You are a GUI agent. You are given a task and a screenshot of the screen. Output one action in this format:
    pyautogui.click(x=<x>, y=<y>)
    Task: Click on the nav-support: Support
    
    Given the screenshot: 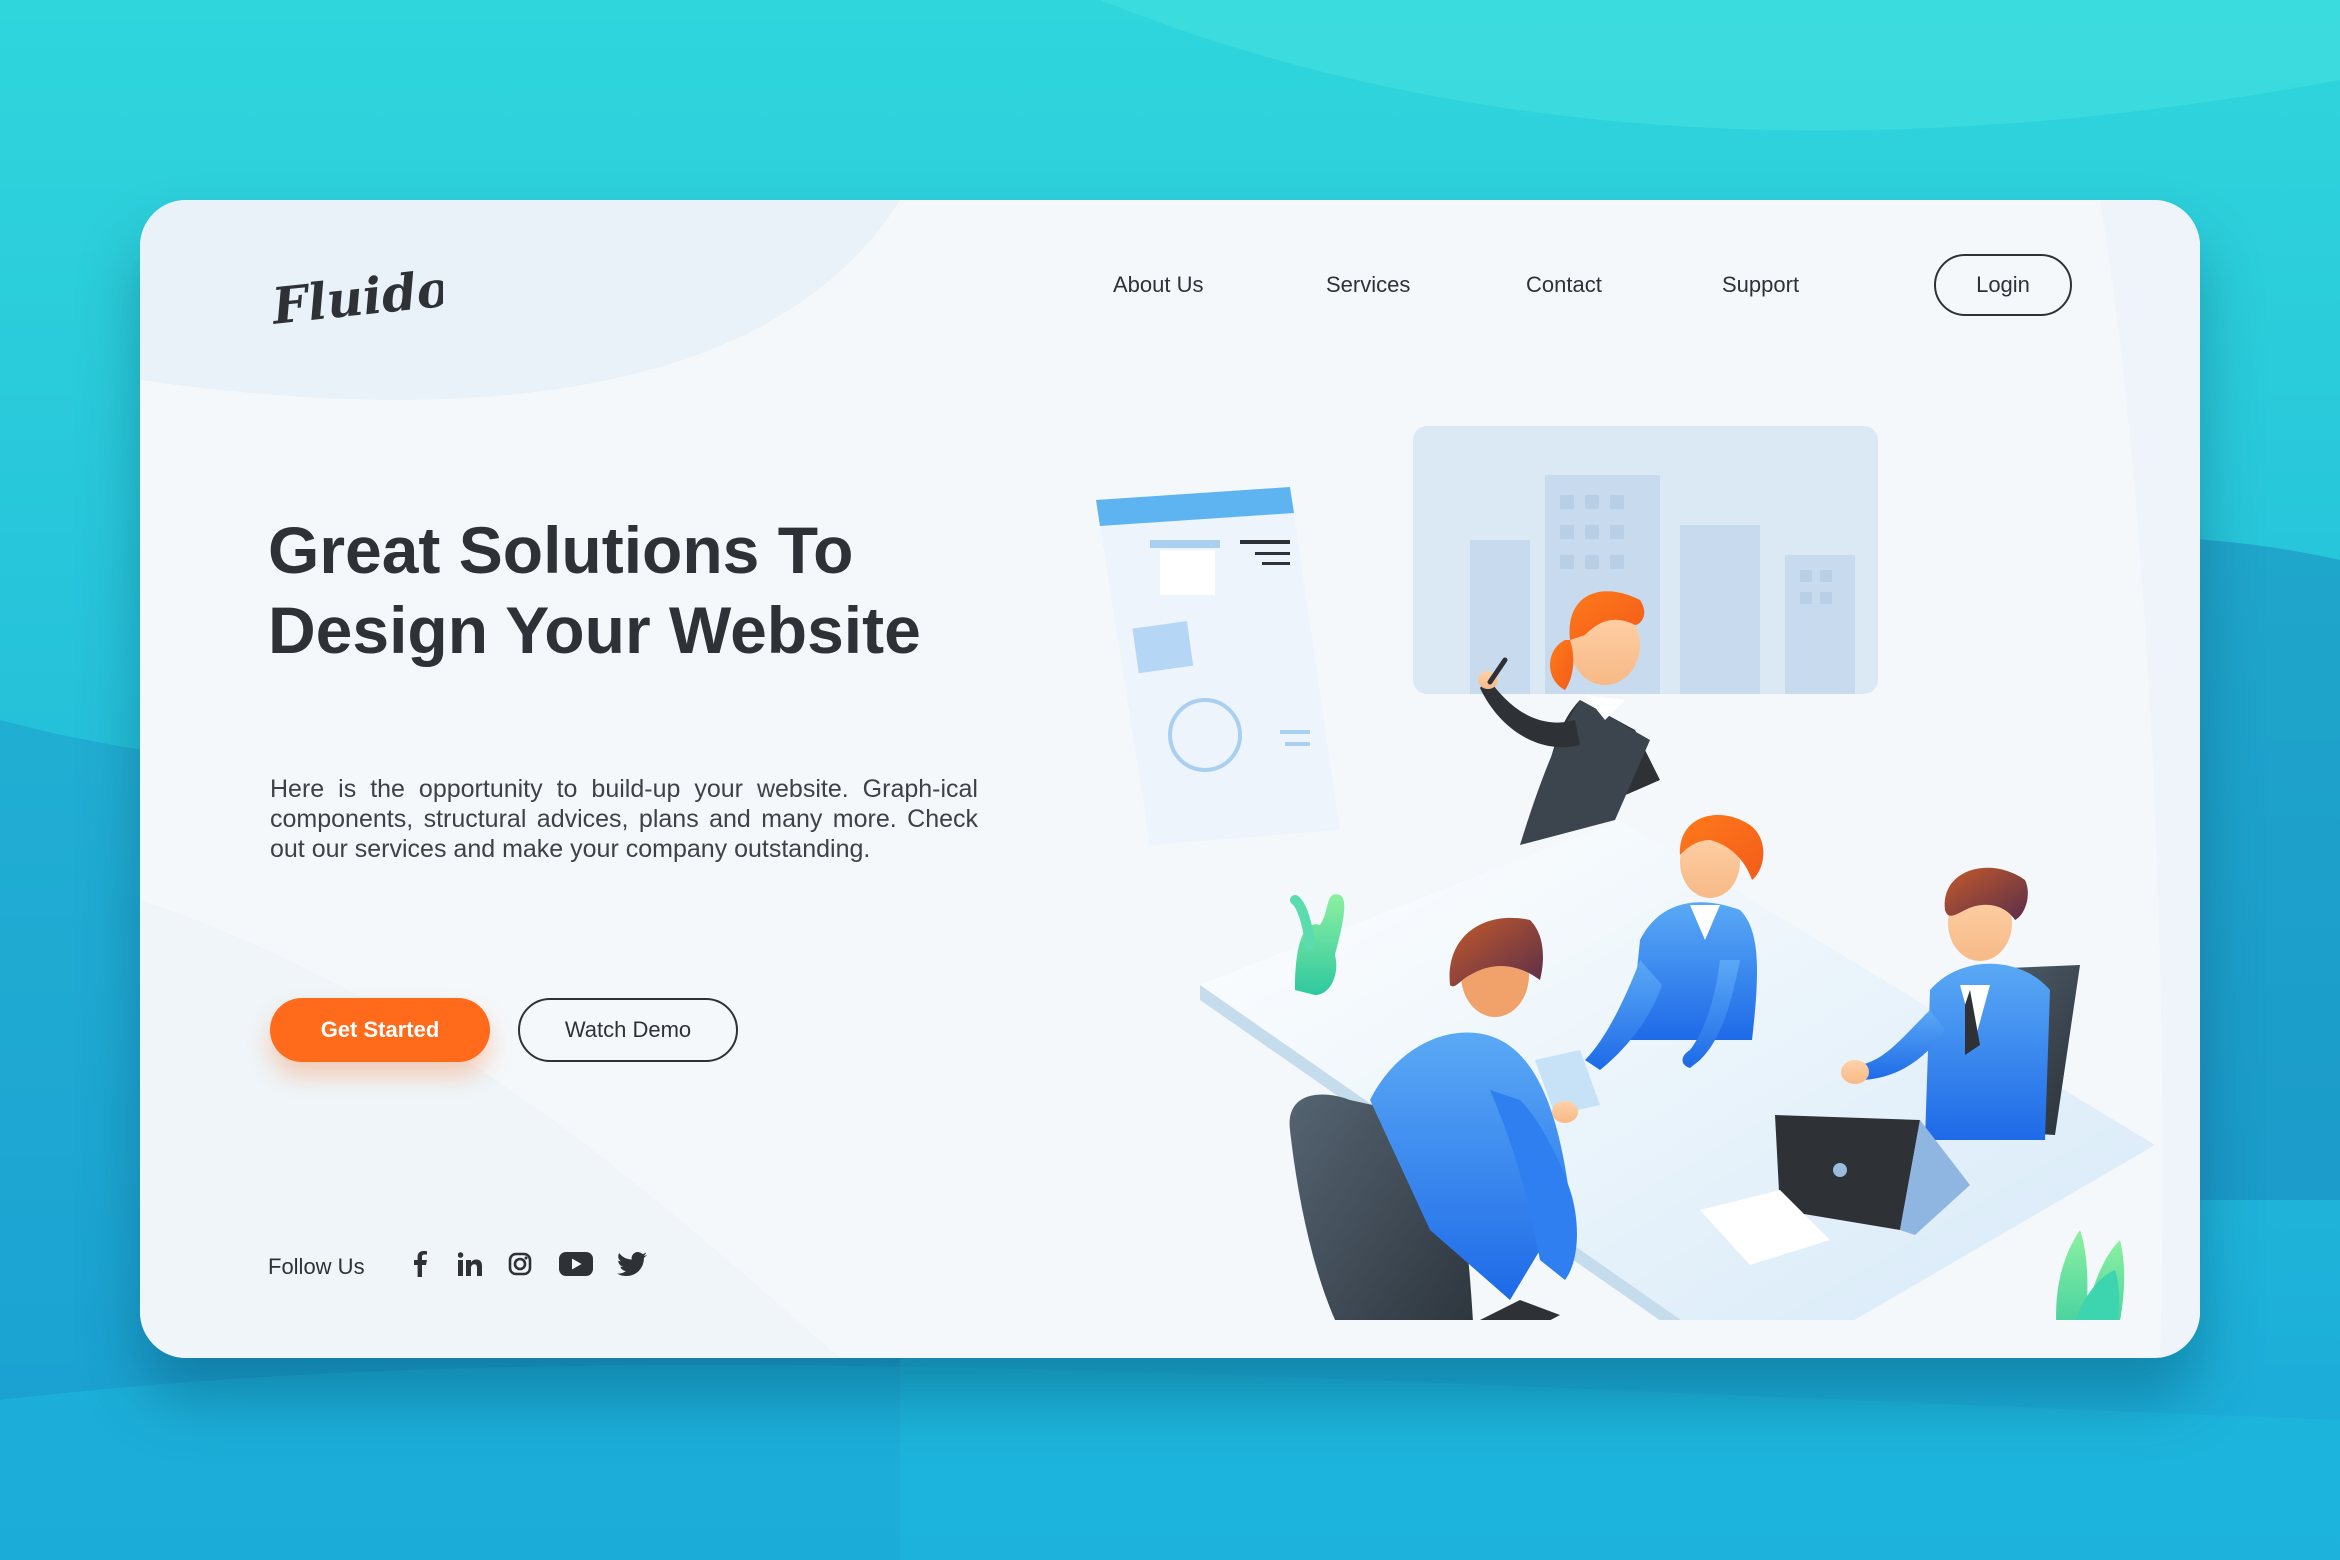 What is the action you would take?
    pyautogui.click(x=1760, y=285)
    